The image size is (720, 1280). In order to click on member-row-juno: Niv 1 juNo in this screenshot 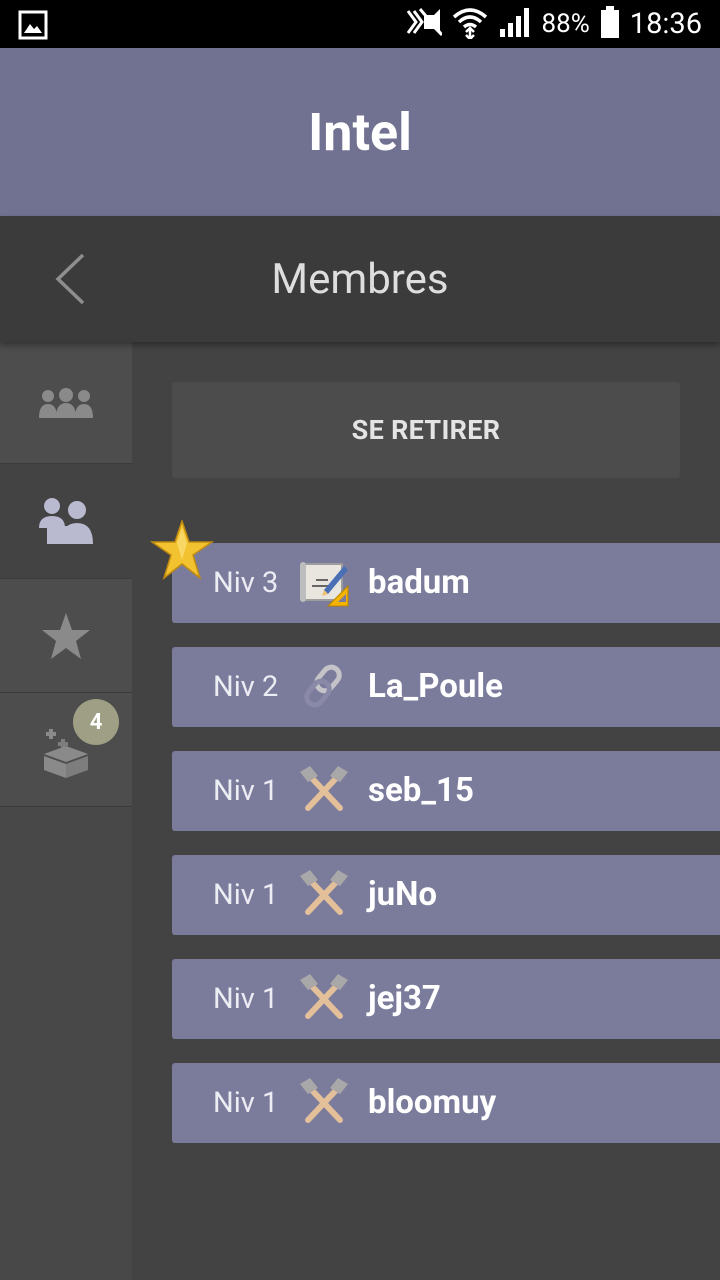, I will do `click(446, 895)`.